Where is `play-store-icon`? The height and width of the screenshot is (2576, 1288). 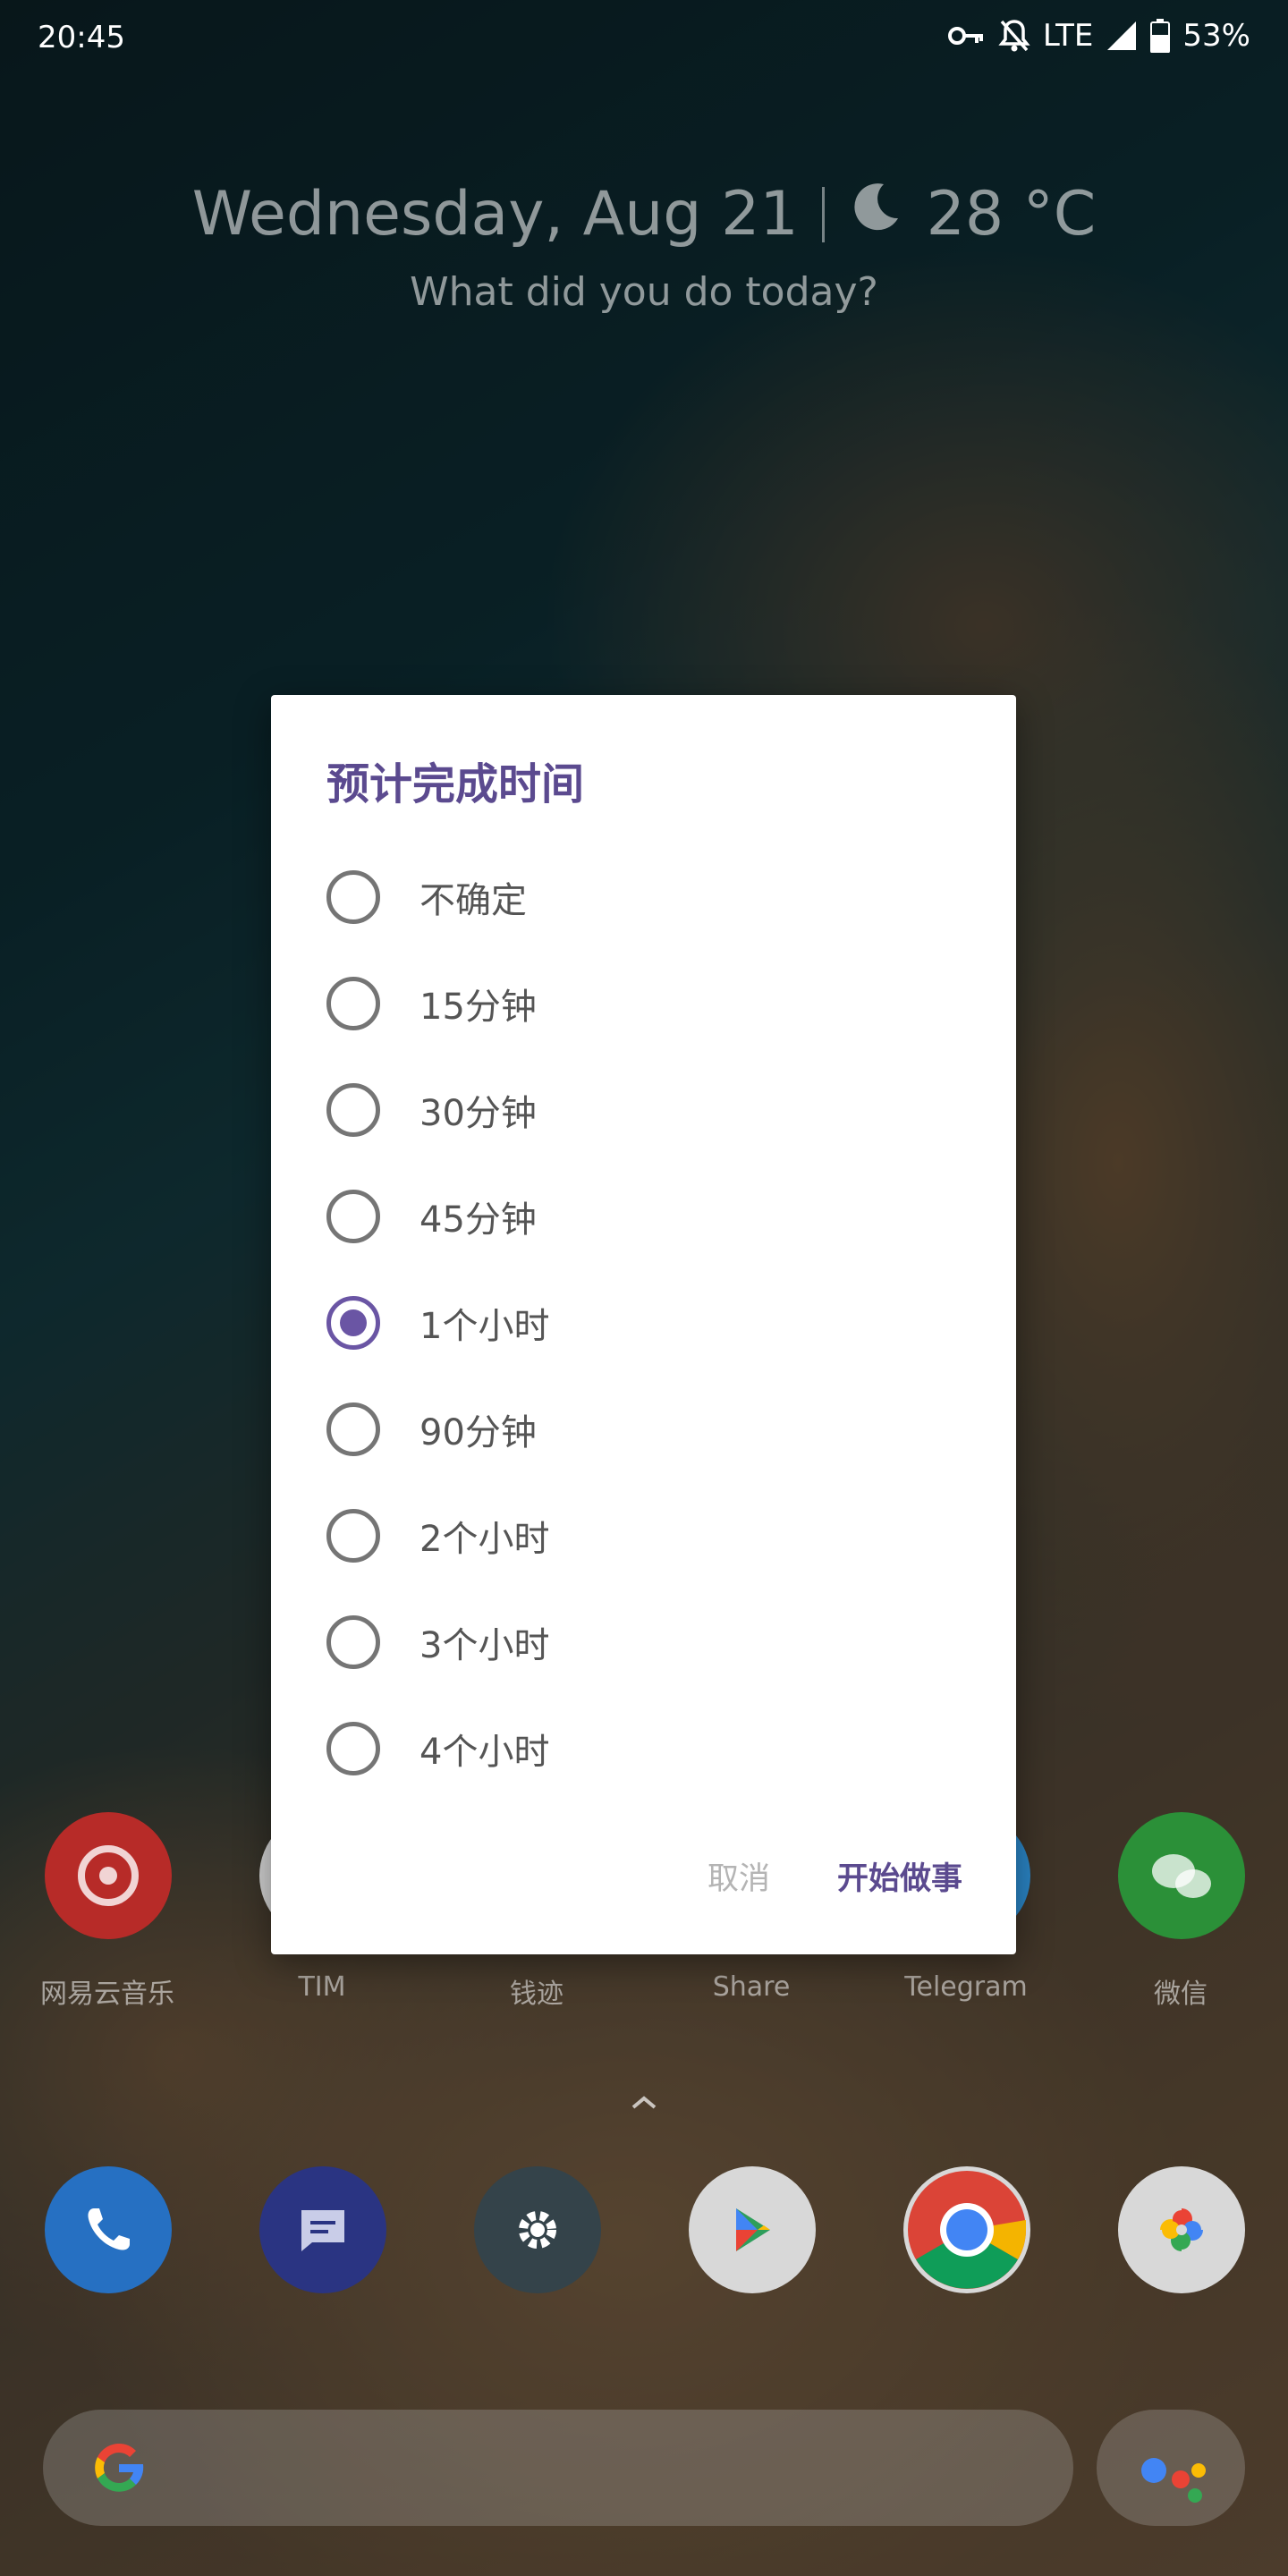 play-store-icon is located at coordinates (752, 2229).